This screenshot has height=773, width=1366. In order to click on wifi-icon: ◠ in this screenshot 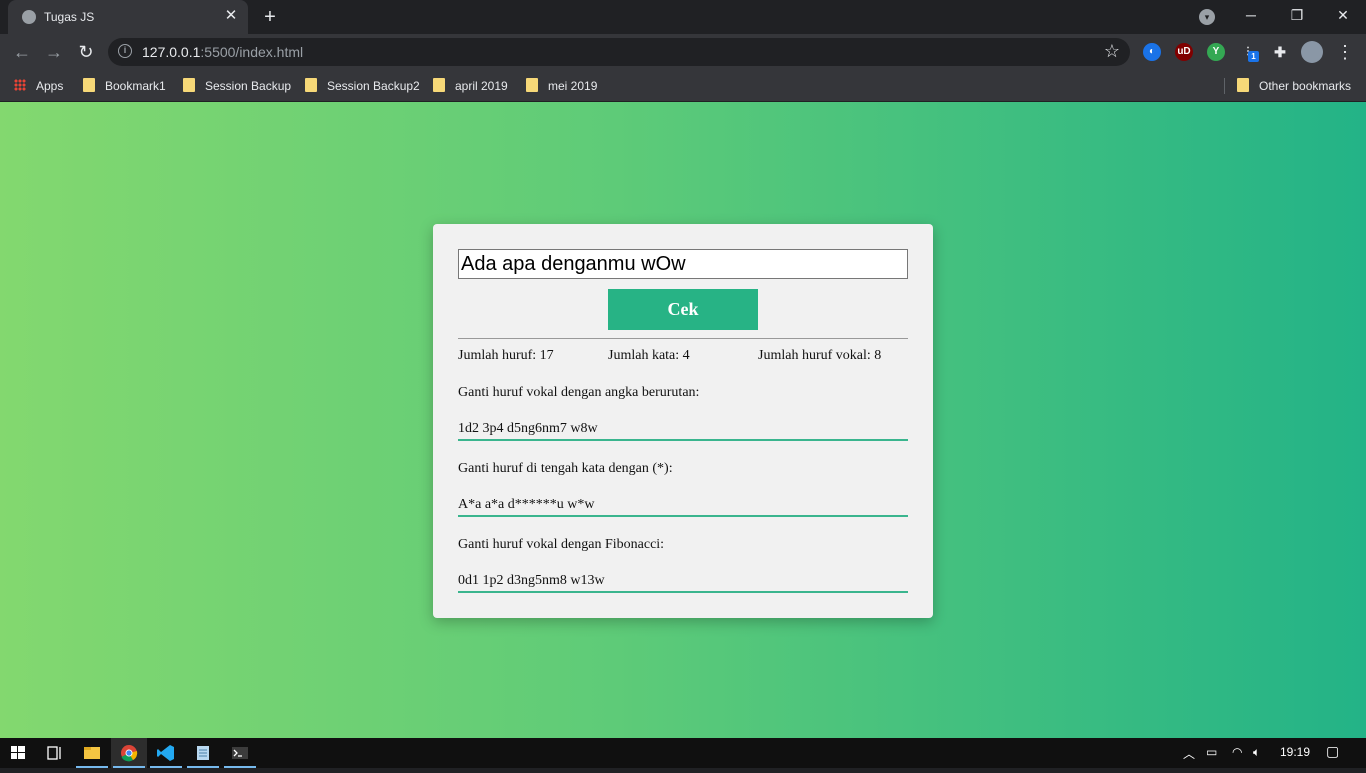, I will do `click(1237, 752)`.